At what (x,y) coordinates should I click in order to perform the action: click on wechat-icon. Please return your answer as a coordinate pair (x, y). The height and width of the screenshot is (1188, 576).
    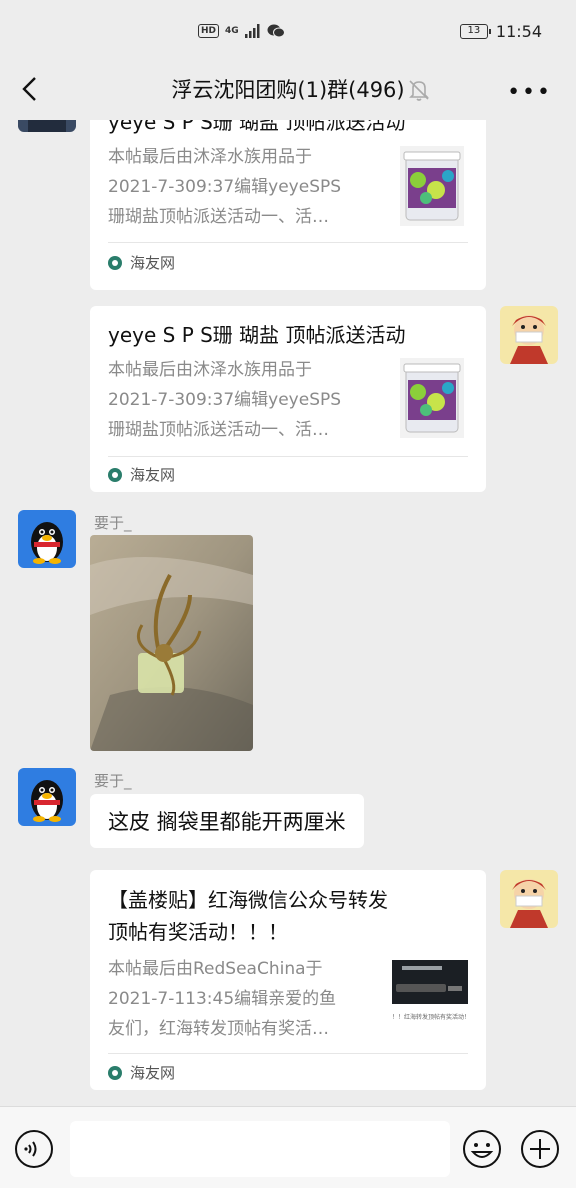
    Looking at the image, I should click on (276, 31).